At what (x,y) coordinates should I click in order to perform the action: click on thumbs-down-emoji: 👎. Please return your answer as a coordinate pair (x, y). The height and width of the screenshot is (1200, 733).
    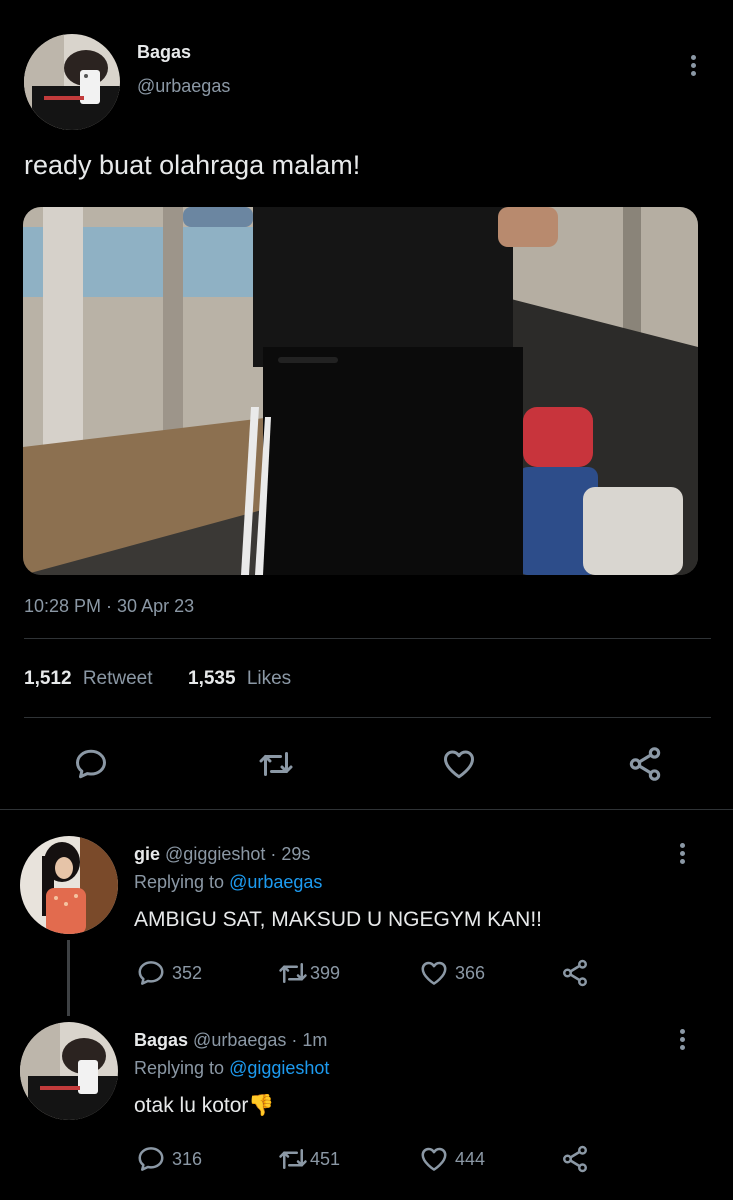
    Looking at the image, I should click on (261, 1105).